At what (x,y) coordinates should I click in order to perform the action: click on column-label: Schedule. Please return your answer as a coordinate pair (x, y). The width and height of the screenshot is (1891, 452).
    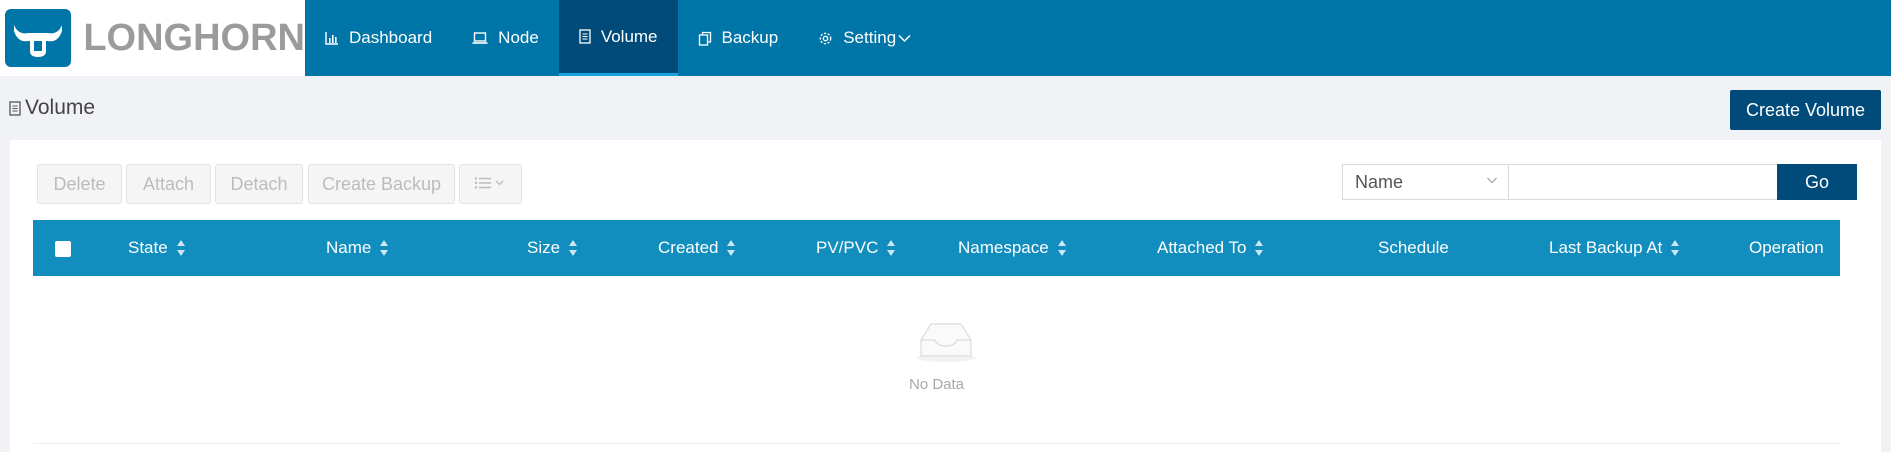
    Looking at the image, I should click on (1413, 247).